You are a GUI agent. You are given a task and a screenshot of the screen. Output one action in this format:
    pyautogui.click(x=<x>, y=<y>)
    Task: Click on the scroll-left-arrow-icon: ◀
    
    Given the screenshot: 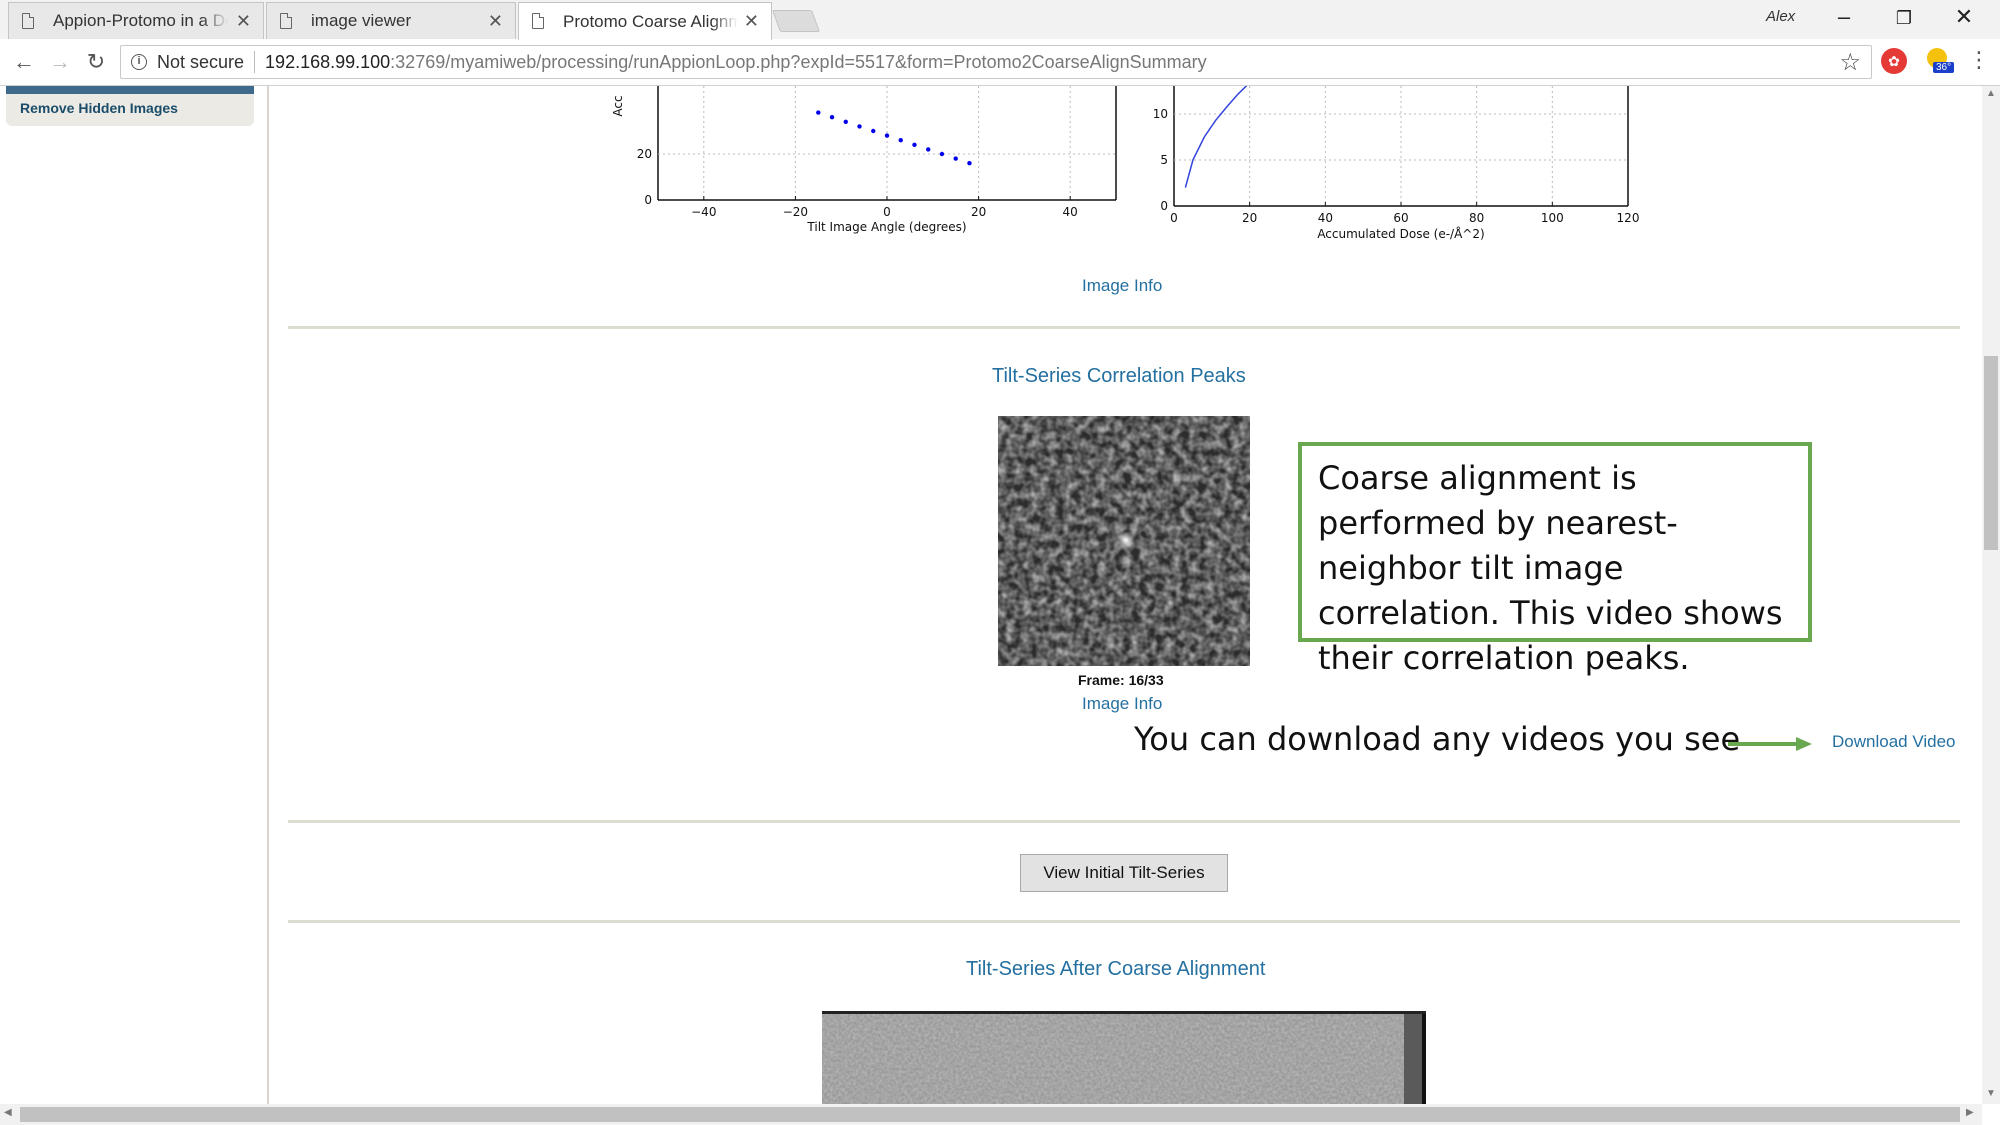 What is the action you would take?
    pyautogui.click(x=8, y=1112)
    